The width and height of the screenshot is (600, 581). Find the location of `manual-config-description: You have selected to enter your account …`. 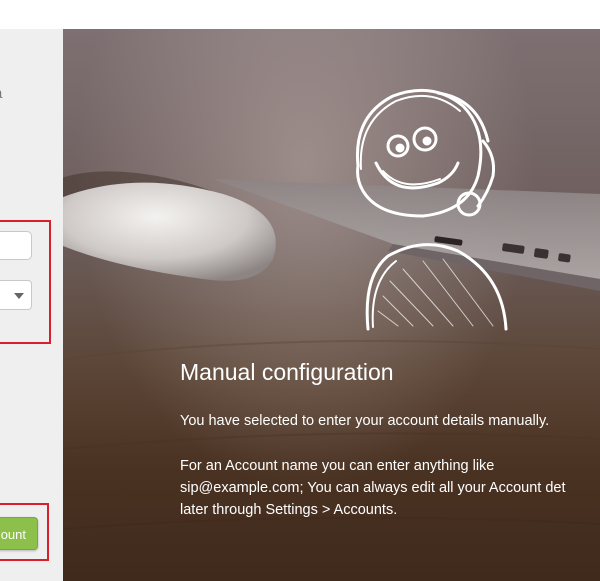

manual-config-description: You have selected to enter your account … is located at coordinates (365, 421).